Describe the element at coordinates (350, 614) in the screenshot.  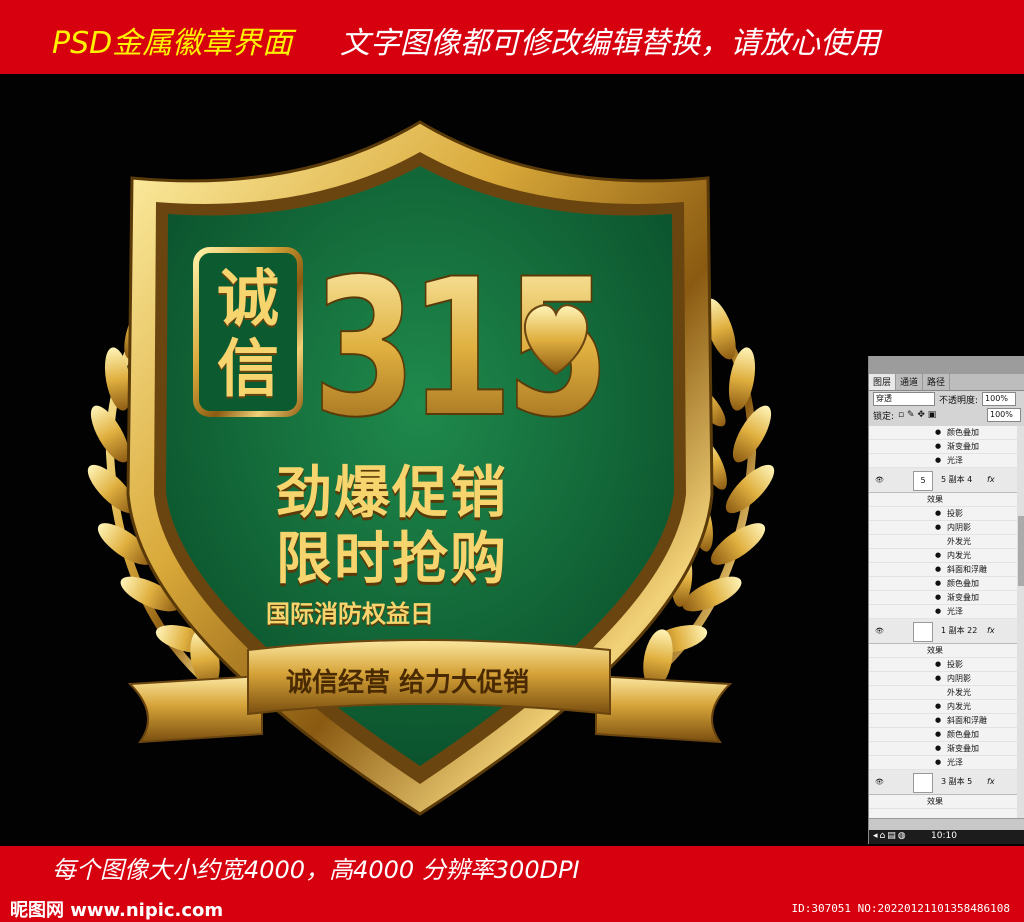
I see `promo-line-3: 国际消防权益日` at that location.